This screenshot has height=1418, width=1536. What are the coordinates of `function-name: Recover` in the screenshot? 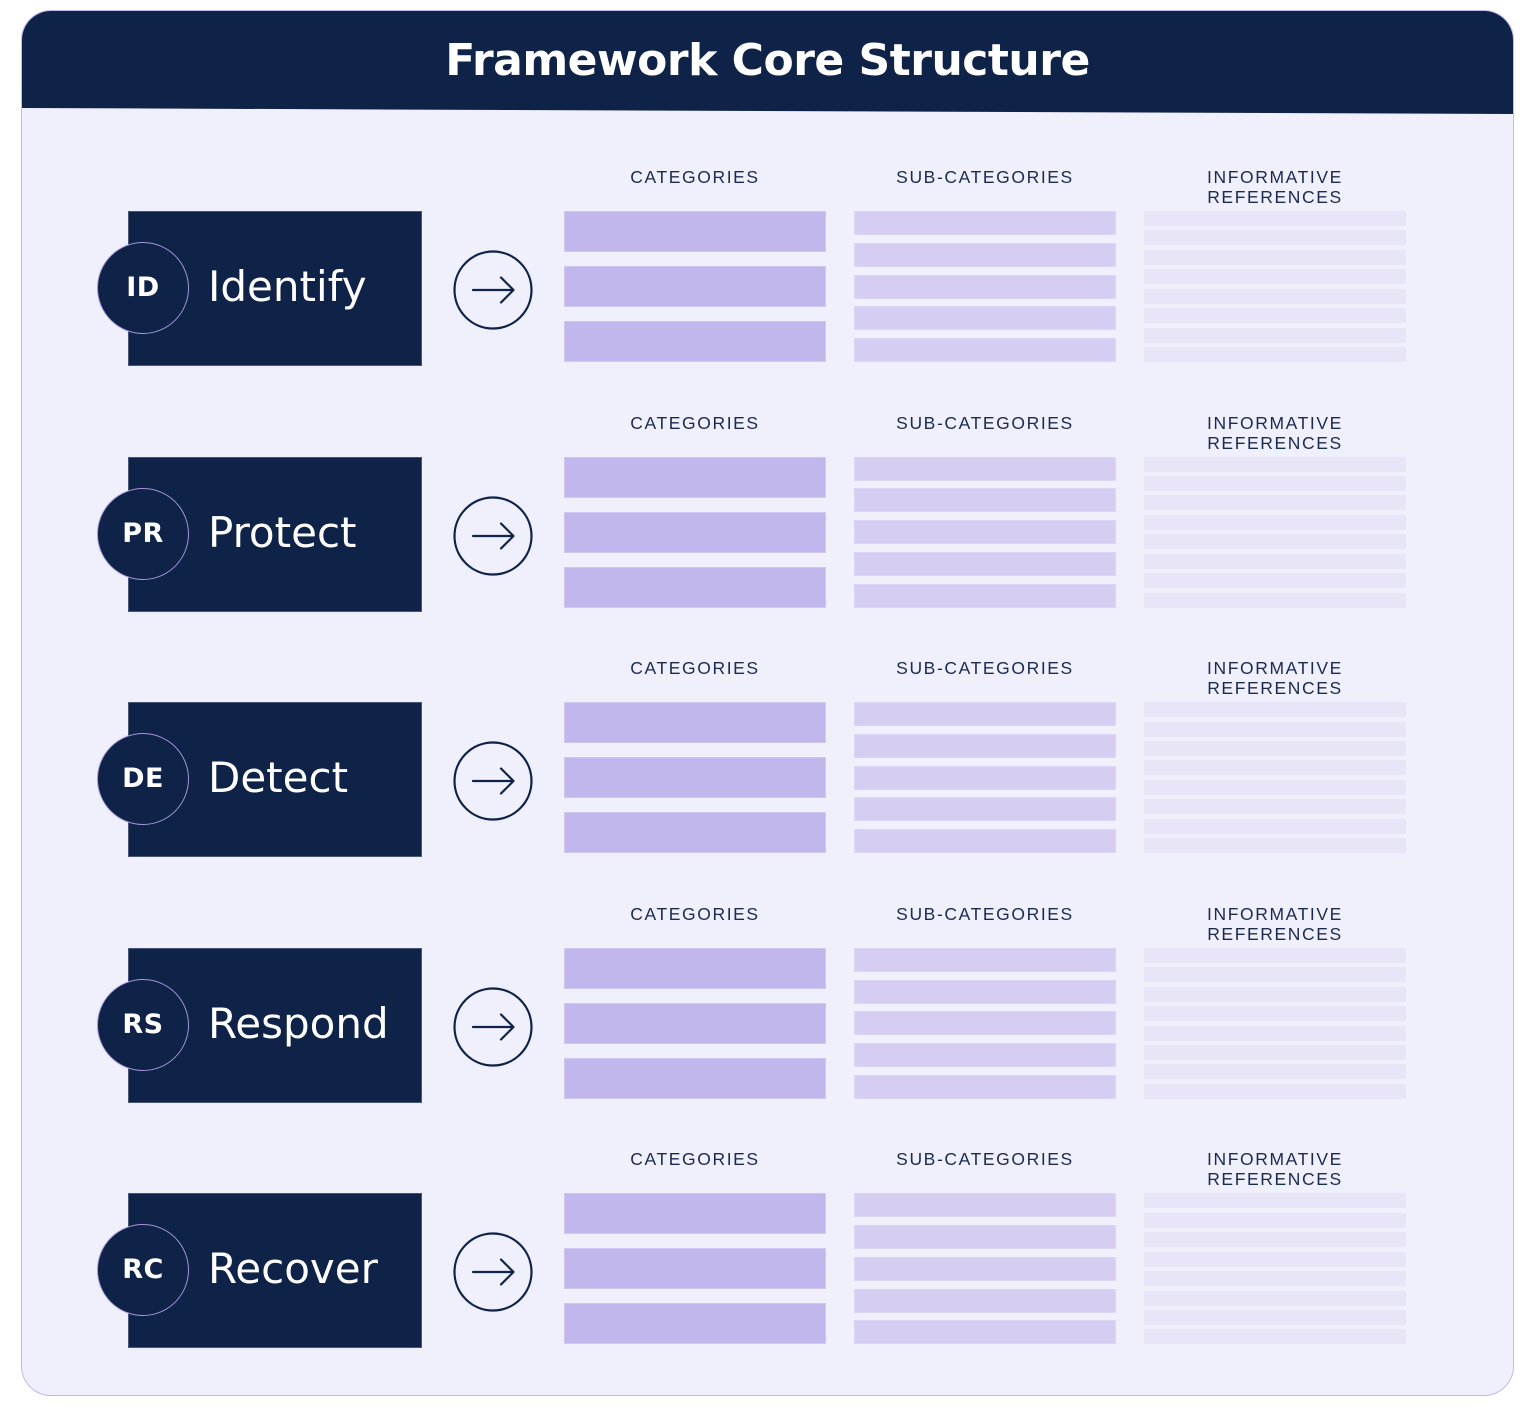 It's located at (293, 1269).